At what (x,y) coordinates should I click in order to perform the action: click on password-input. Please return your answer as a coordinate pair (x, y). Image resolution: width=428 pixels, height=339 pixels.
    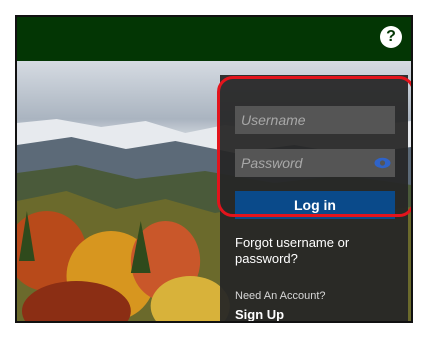
    Looking at the image, I should click on (315, 163).